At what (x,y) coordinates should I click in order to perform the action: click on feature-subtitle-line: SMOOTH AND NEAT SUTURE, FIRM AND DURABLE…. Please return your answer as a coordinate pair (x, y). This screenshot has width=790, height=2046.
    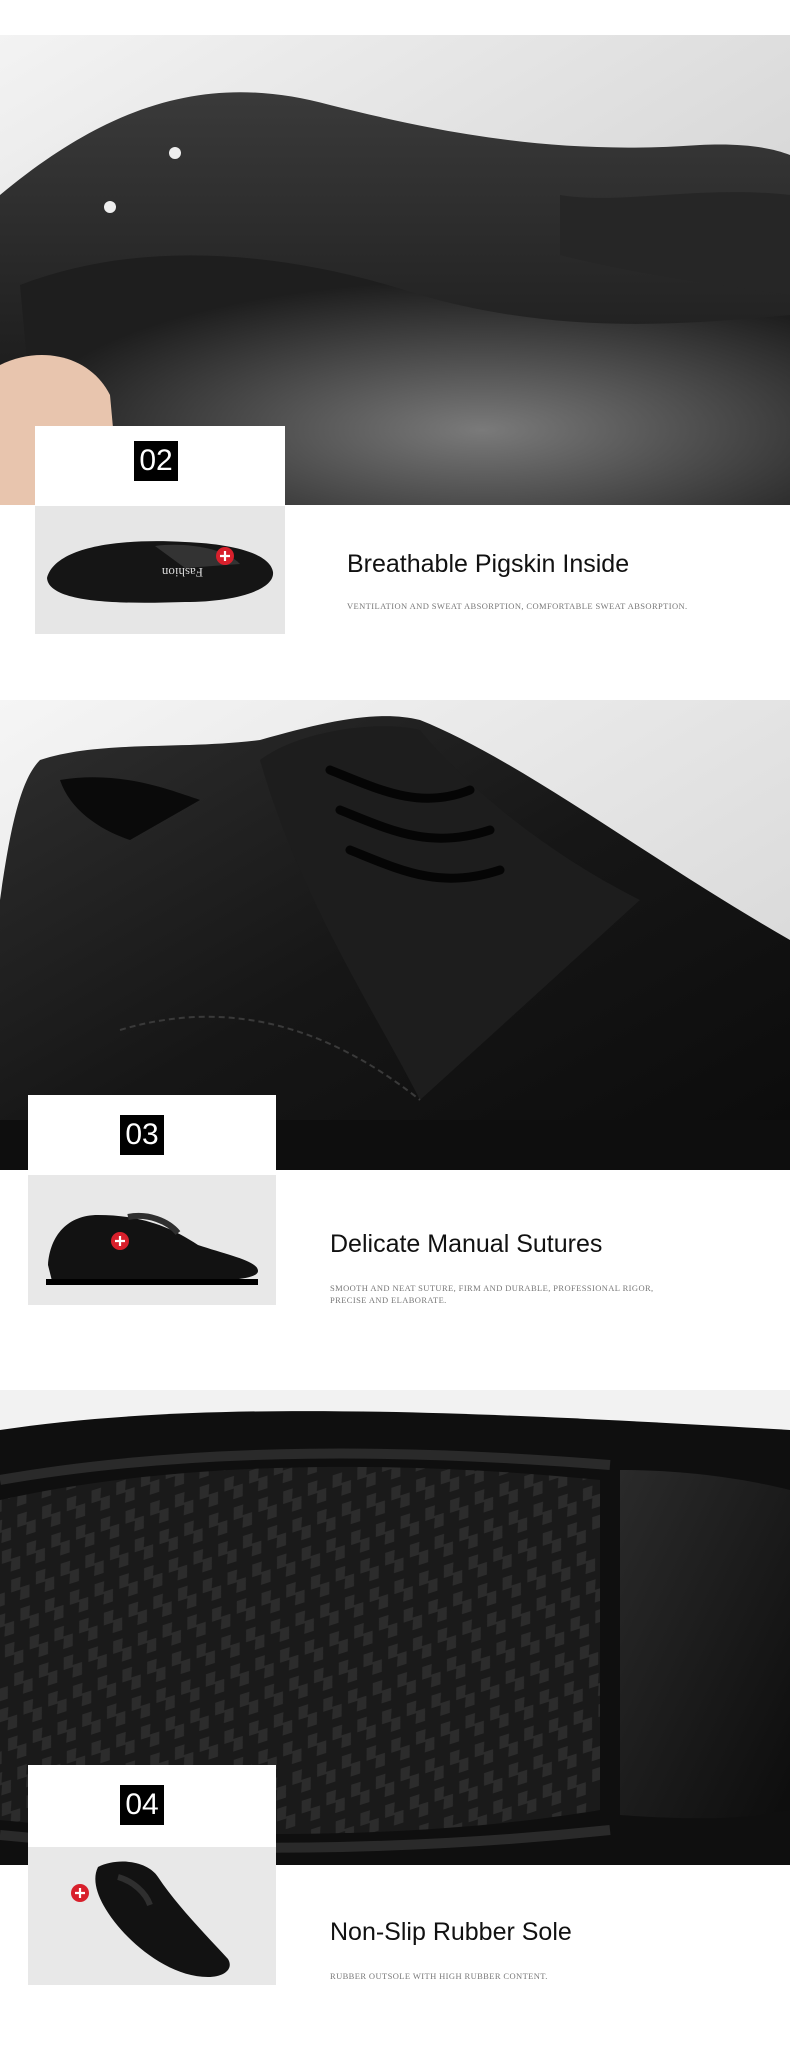
    Looking at the image, I should click on (492, 1288).